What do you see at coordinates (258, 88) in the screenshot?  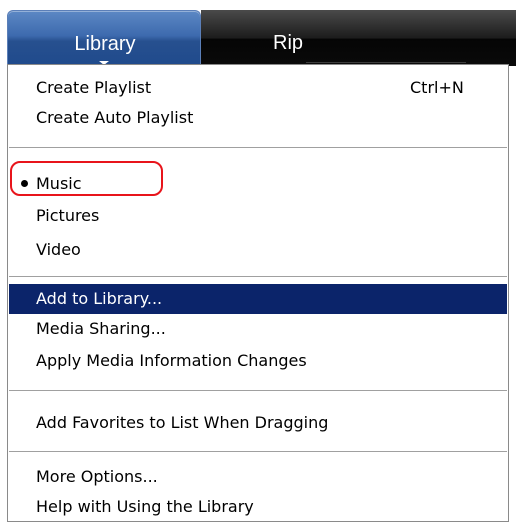 I see `menu-item-create-playlist: Create Playlist Ctrl+N` at bounding box center [258, 88].